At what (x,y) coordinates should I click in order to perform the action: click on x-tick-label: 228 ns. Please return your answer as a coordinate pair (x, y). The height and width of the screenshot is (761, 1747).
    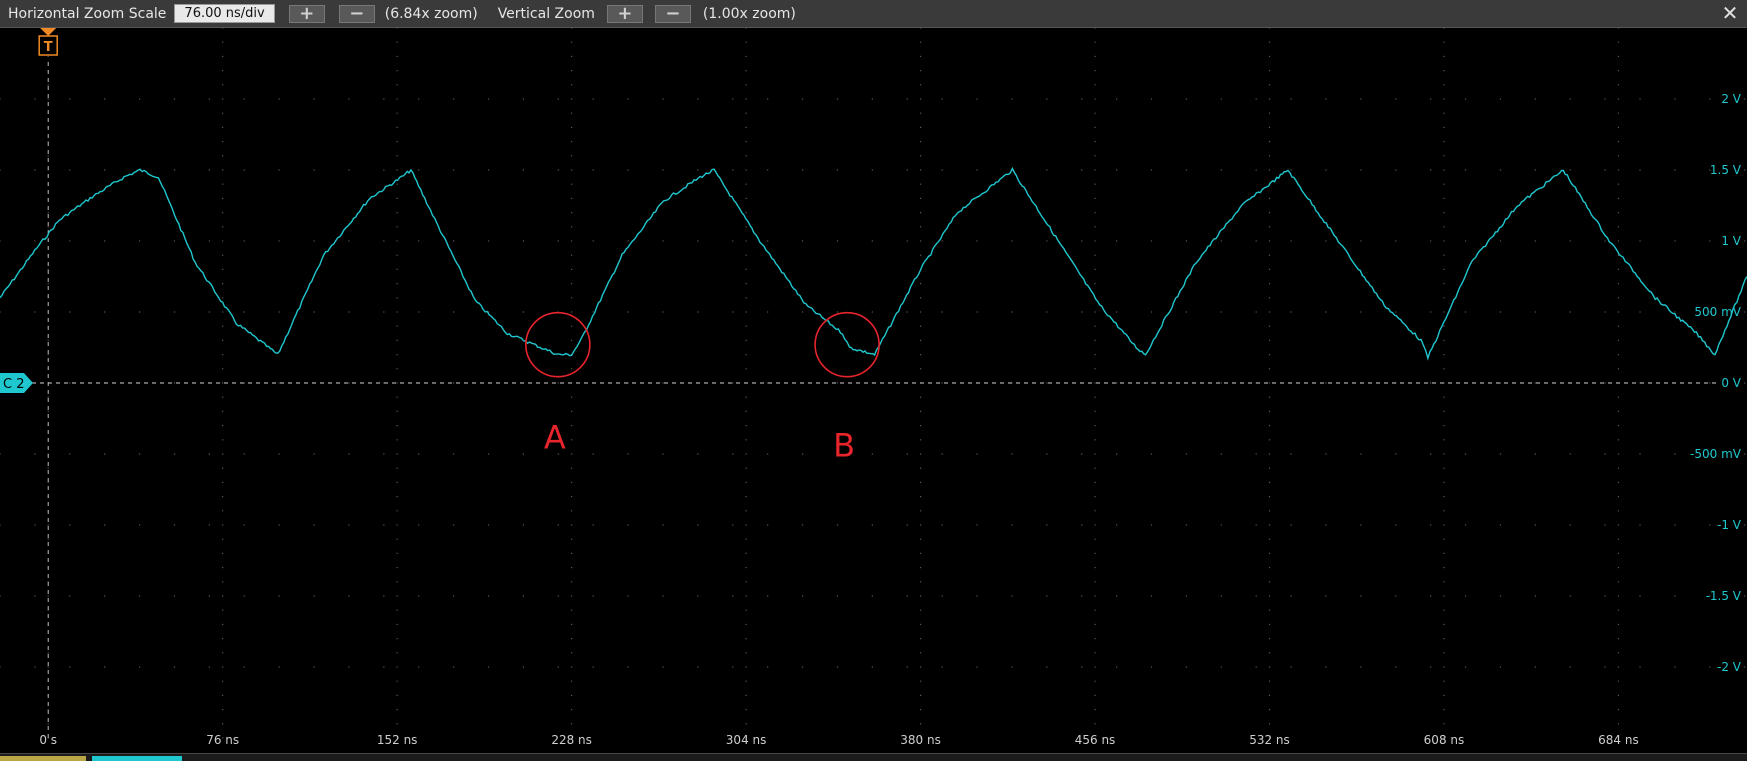
    Looking at the image, I should click on (571, 740).